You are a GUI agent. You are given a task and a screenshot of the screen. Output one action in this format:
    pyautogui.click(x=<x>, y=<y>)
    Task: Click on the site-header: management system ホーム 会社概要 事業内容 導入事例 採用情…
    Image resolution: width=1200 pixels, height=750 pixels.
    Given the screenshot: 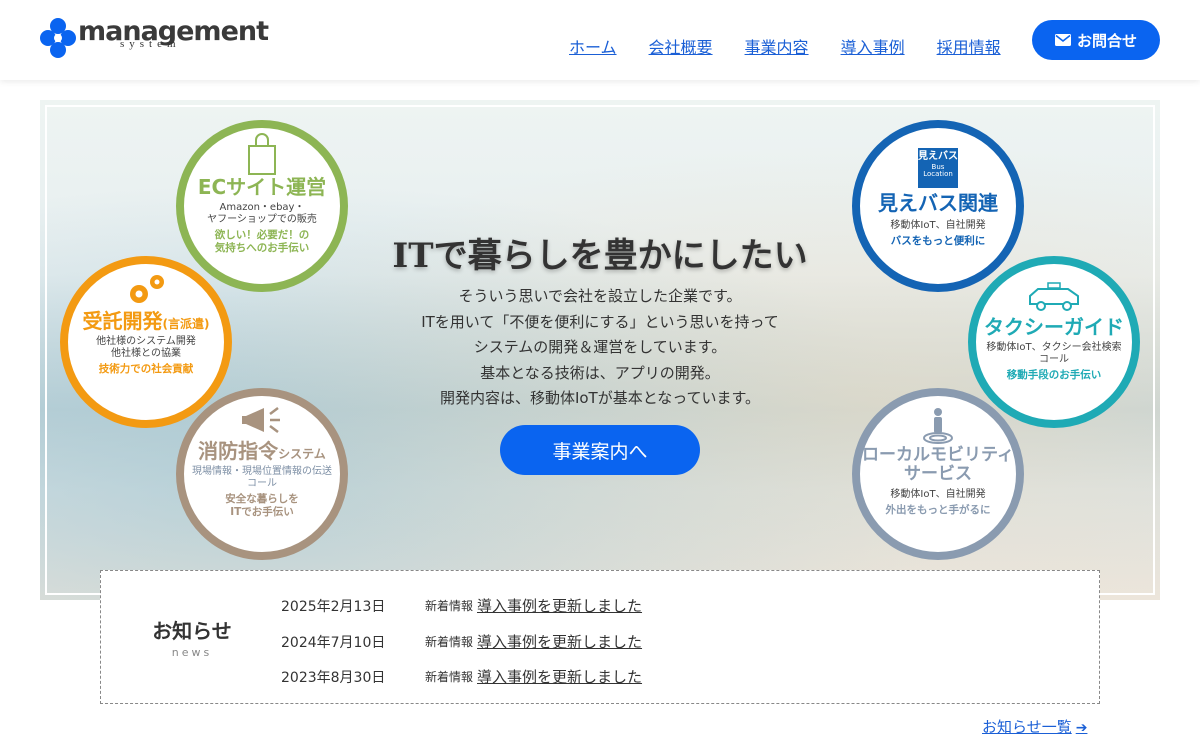 What is the action you would take?
    pyautogui.click(x=600, y=40)
    